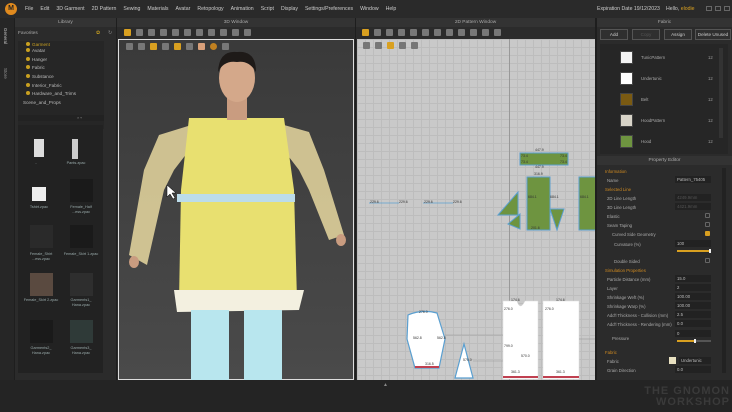  I want to click on trace-icon, so click(473, 32).